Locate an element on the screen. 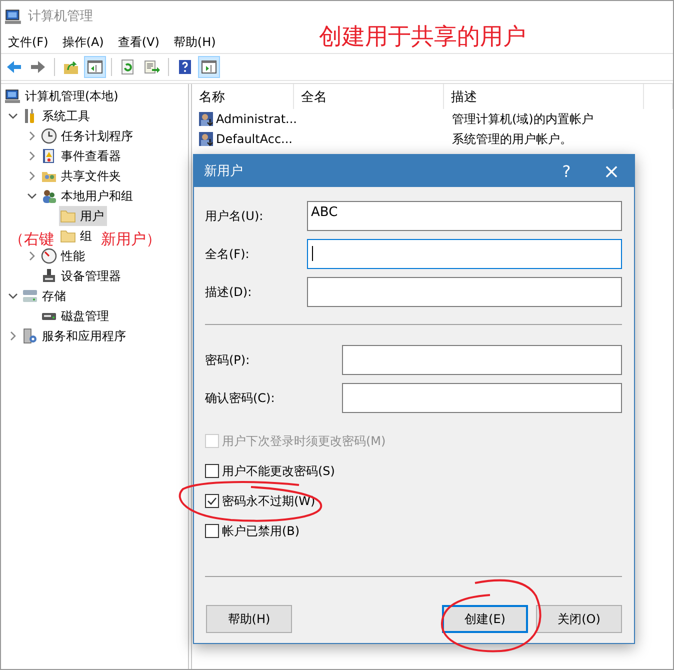  storage-icon is located at coordinates (30, 296).